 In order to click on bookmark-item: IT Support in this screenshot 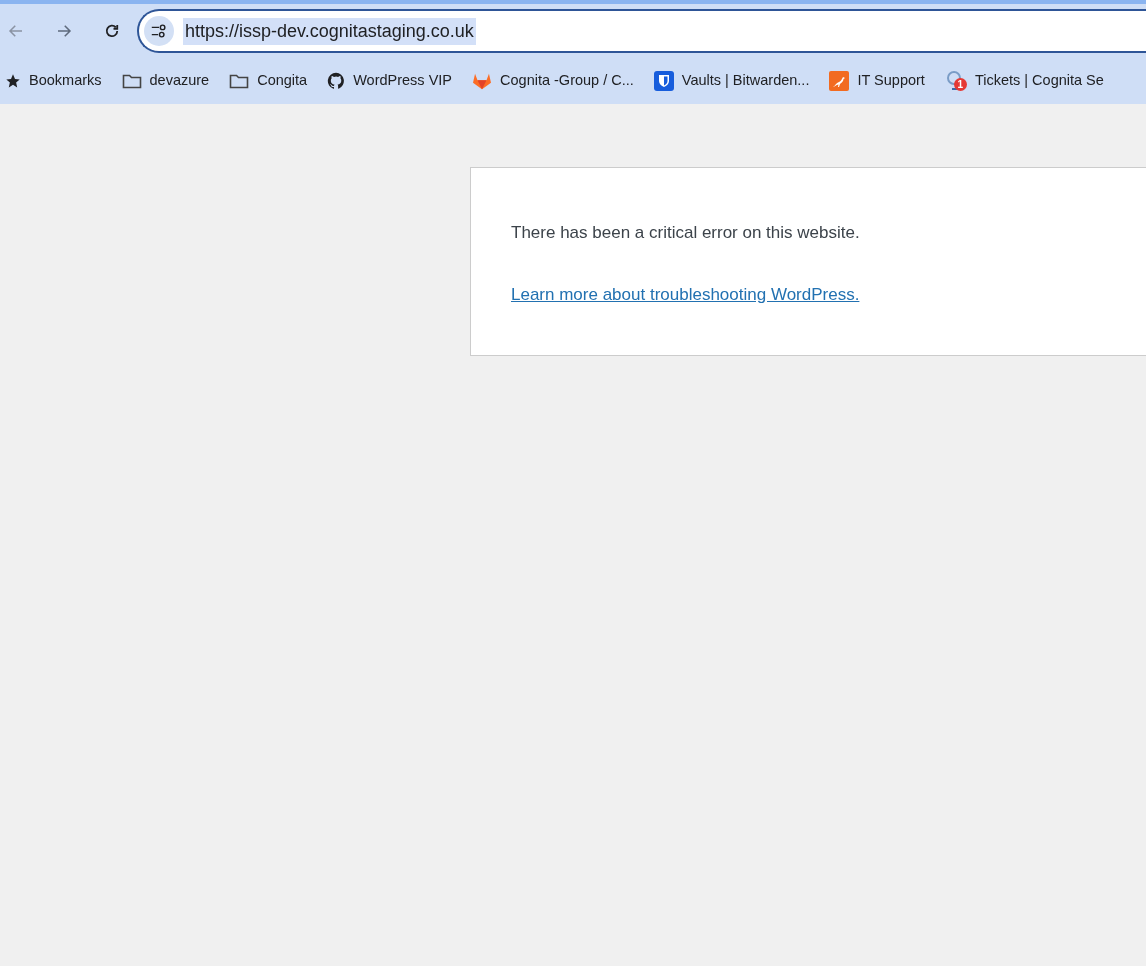, I will do `click(877, 81)`.